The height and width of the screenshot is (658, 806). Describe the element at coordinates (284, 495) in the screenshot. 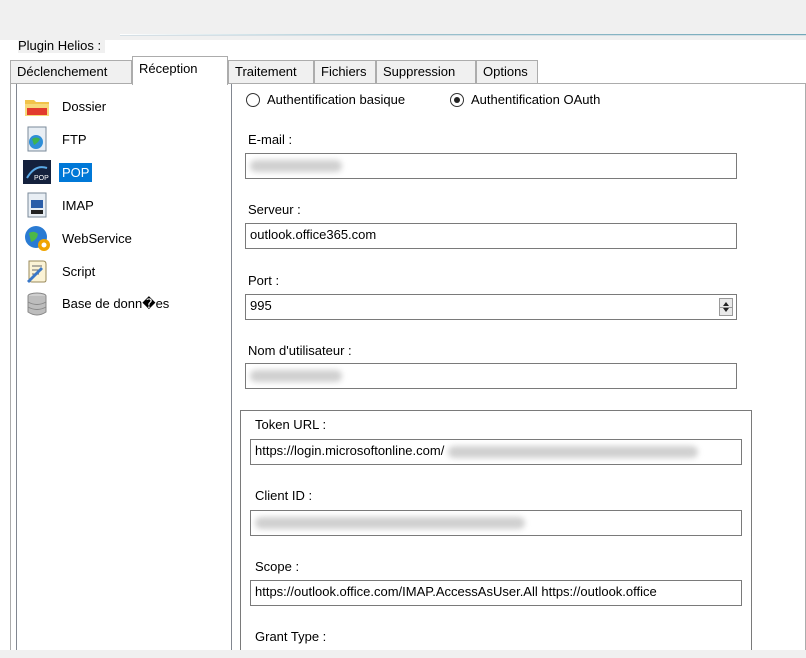

I see `client-id-label: Client ID :` at that location.